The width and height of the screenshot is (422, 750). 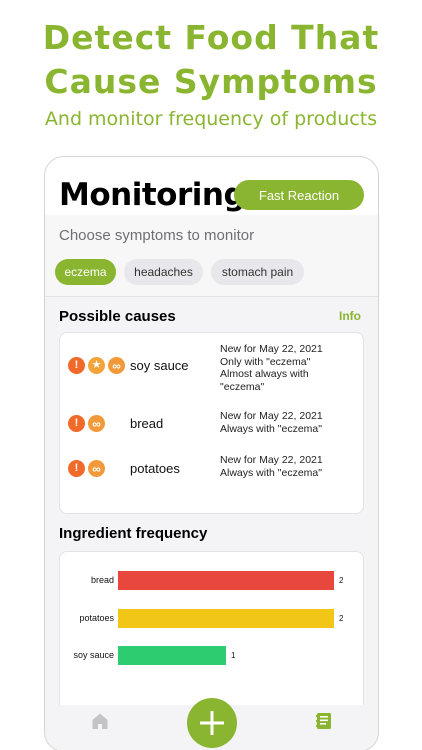 I want to click on journal-icon-graphic, so click(x=323, y=721).